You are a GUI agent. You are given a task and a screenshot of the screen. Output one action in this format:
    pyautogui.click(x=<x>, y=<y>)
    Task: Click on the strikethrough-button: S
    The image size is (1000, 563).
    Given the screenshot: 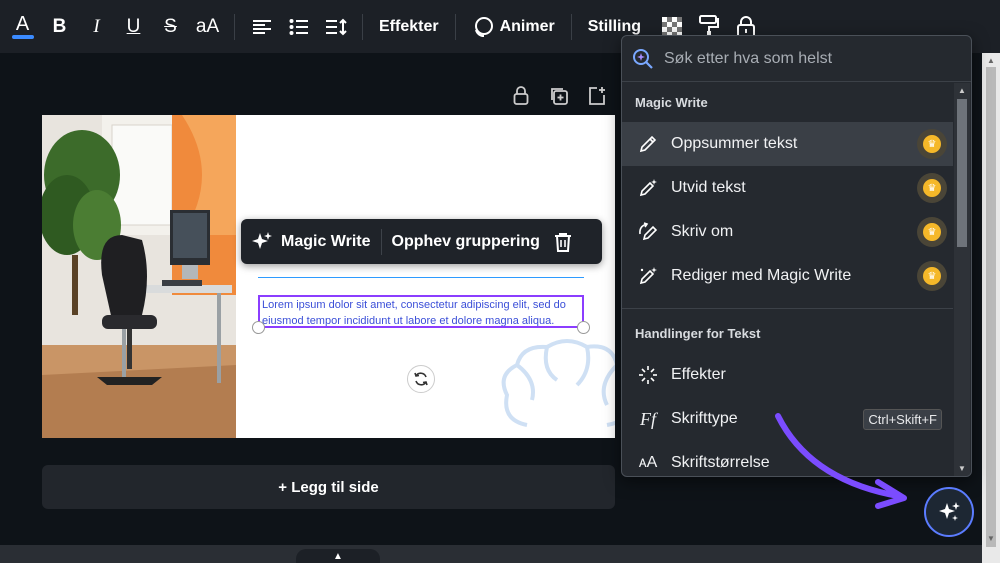 What is the action you would take?
    pyautogui.click(x=170, y=27)
    